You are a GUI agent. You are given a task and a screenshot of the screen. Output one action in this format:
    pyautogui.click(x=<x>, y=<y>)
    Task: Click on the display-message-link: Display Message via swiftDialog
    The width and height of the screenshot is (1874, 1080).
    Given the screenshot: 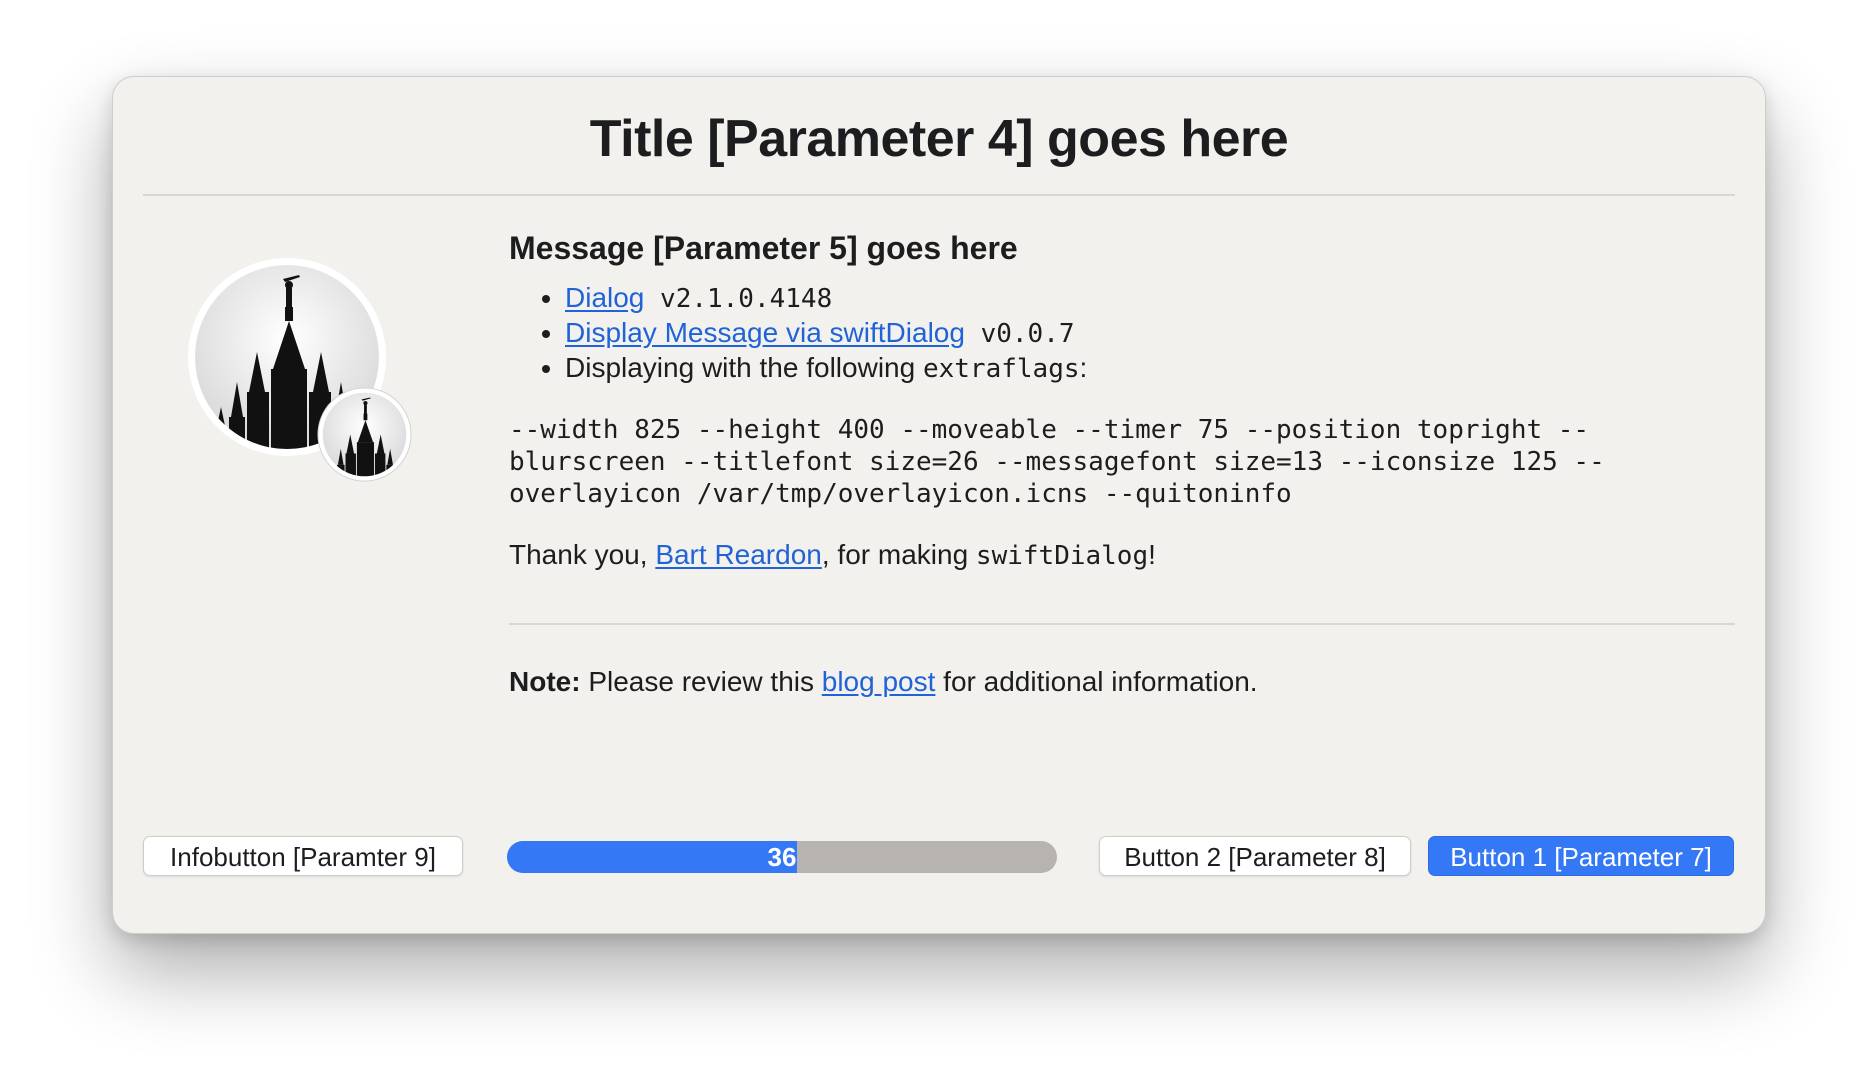 What is the action you would take?
    pyautogui.click(x=765, y=332)
    